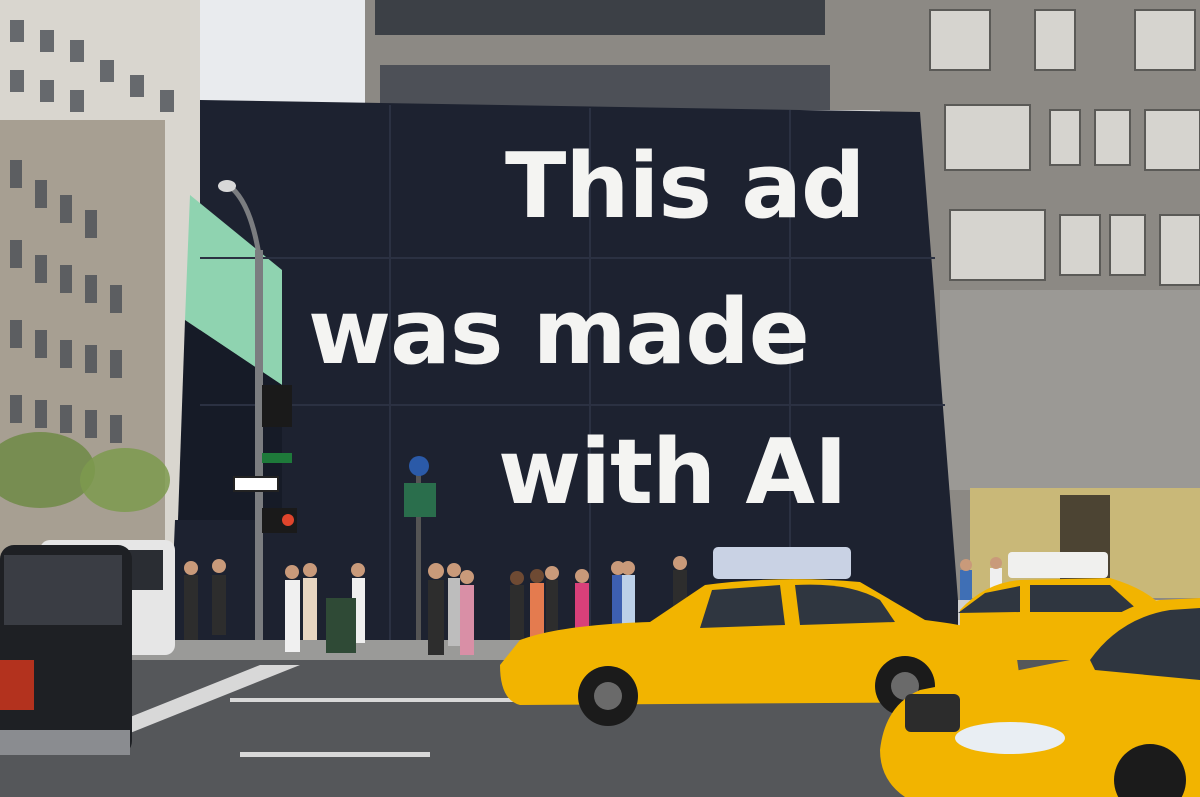 Image resolution: width=1200 pixels, height=797 pixels. Describe the element at coordinates (277, 458) in the screenshot. I see `street-sign-green` at that location.